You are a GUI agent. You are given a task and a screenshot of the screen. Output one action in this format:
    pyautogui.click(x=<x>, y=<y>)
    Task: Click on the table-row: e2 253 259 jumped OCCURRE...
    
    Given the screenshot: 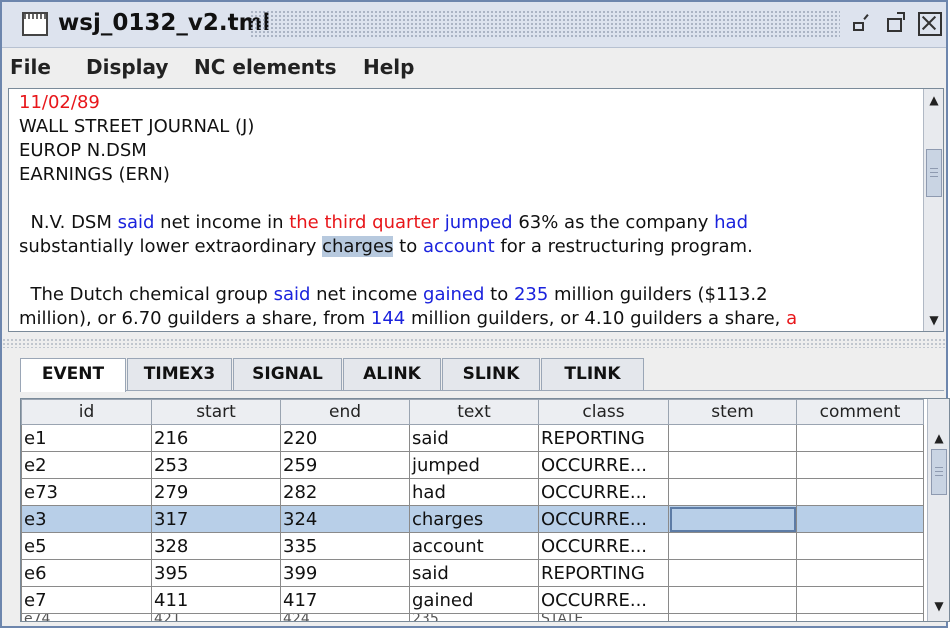 What is the action you would take?
    pyautogui.click(x=472, y=465)
    